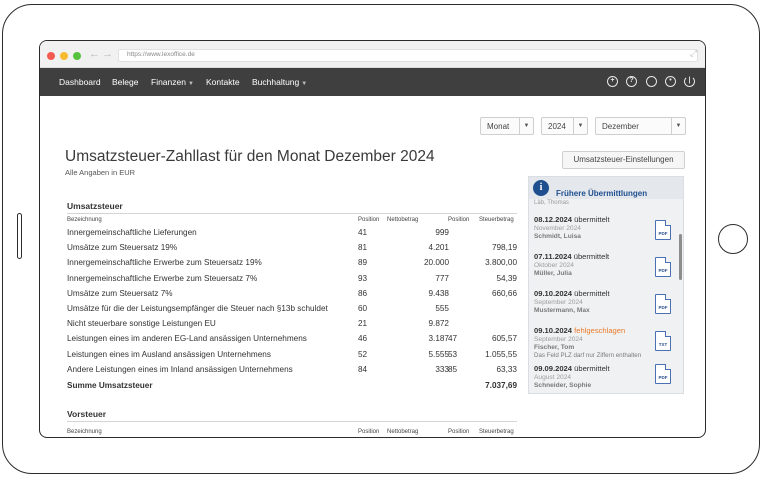 The width and height of the screenshot is (763, 477). What do you see at coordinates (680, 257) in the screenshot?
I see `panel-scrollbar` at bounding box center [680, 257].